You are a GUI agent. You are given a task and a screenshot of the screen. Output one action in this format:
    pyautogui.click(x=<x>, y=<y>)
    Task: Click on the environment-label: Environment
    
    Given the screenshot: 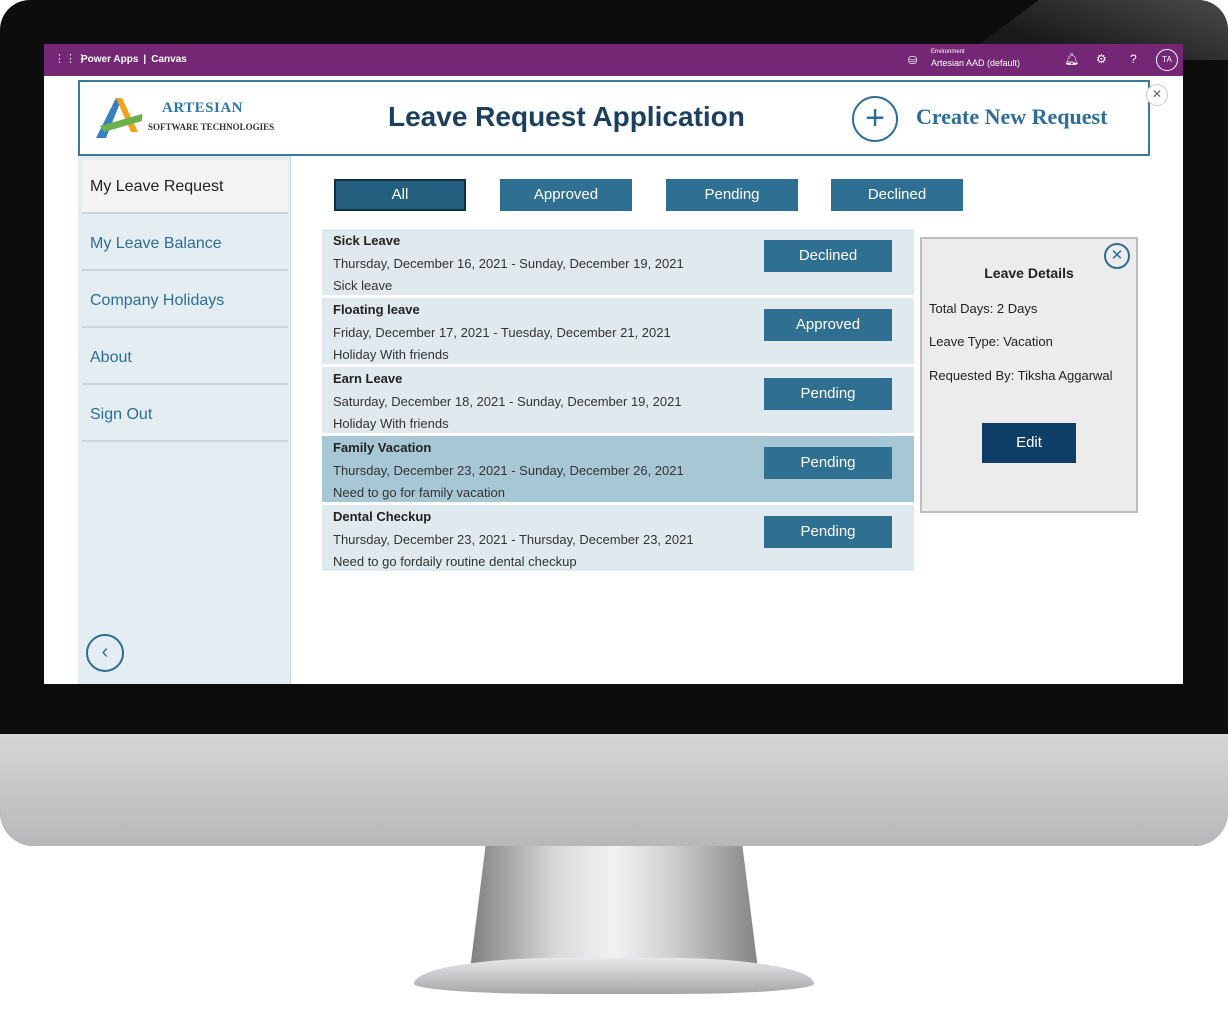 What is the action you would take?
    pyautogui.click(x=948, y=52)
    